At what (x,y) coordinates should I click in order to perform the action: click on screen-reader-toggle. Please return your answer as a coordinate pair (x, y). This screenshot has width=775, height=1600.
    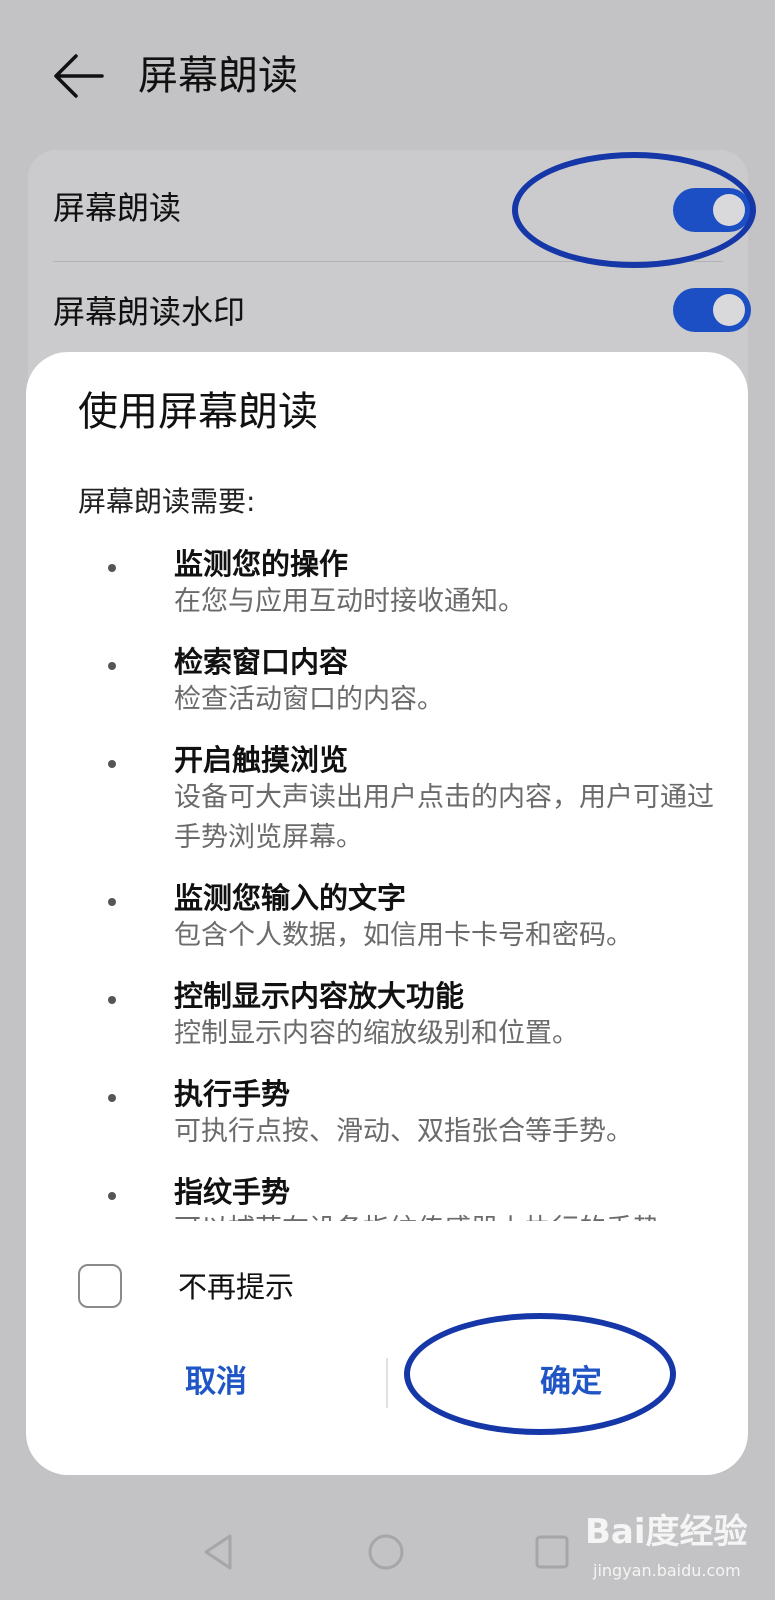
    Looking at the image, I should click on (712, 210).